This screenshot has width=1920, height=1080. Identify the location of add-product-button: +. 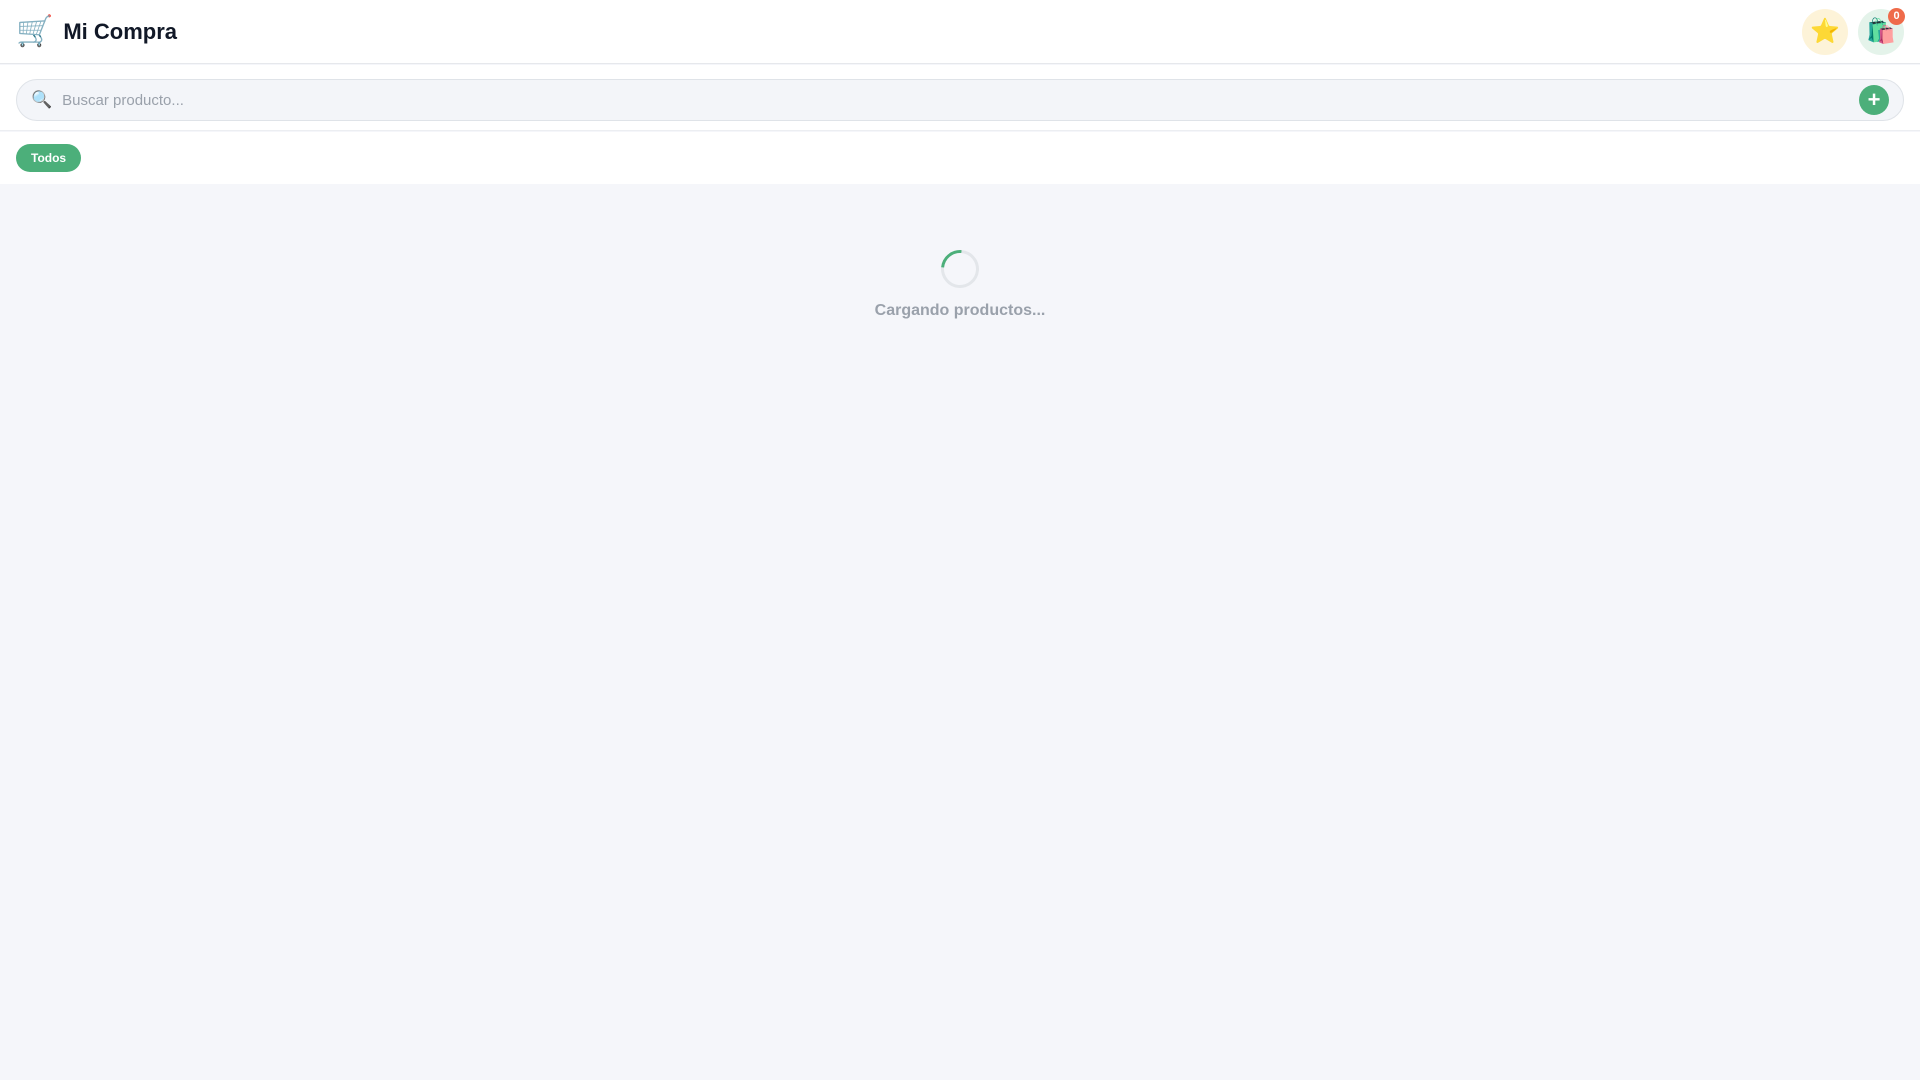
(1874, 100).